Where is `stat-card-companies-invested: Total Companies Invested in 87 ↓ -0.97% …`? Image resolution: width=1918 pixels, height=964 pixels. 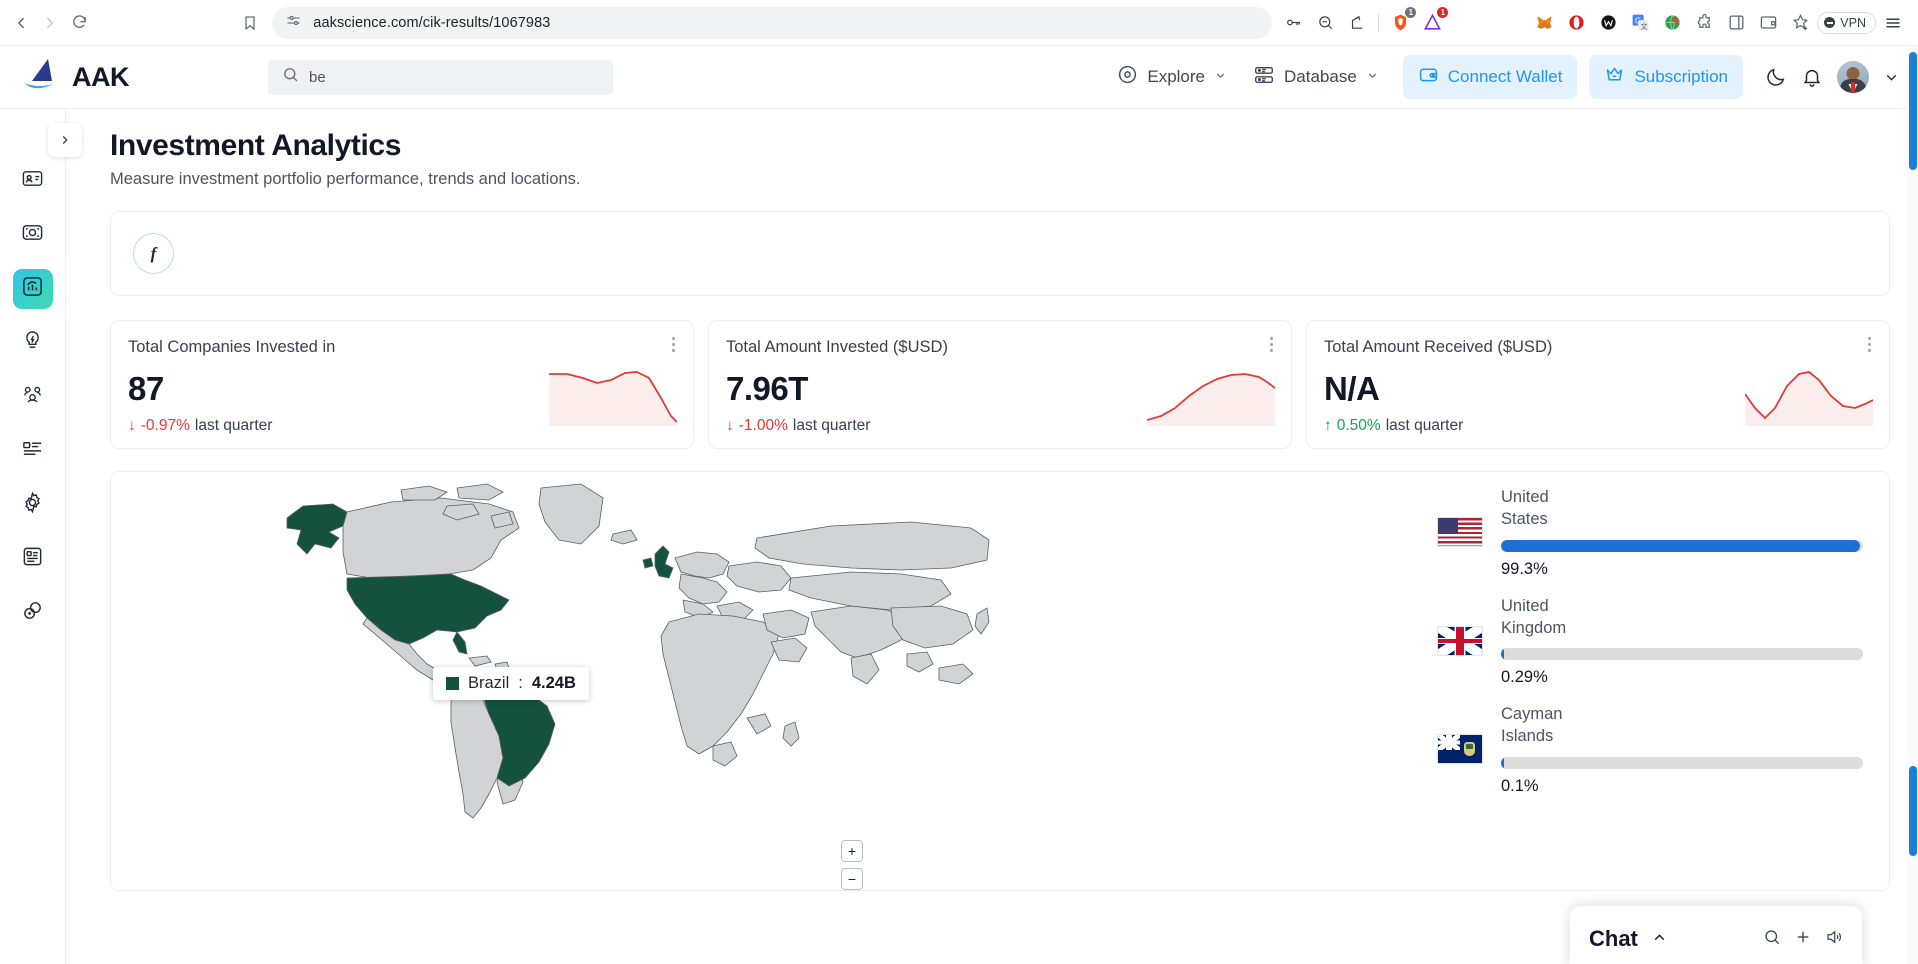
stat-card-companies-invested: Total Companies Invested in 87 ↓ -0.97% … is located at coordinates (402, 384).